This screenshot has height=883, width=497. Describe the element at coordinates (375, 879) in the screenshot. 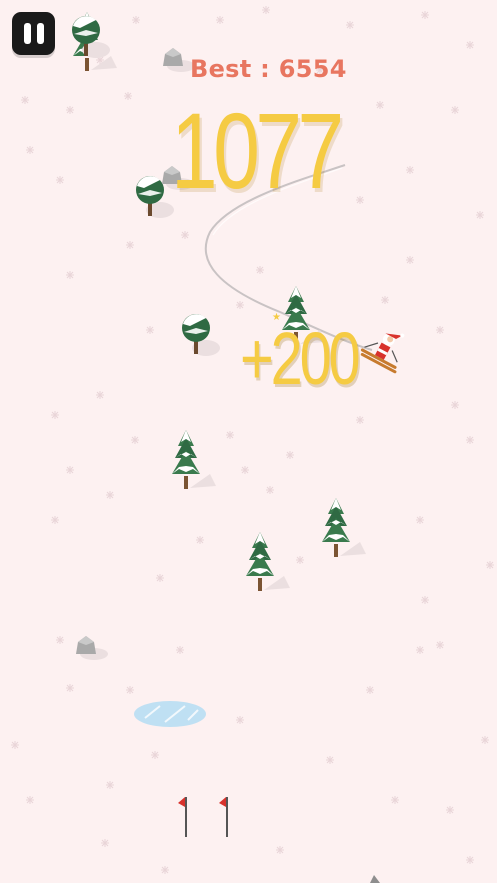

I see `rock-partial-bottom` at that location.